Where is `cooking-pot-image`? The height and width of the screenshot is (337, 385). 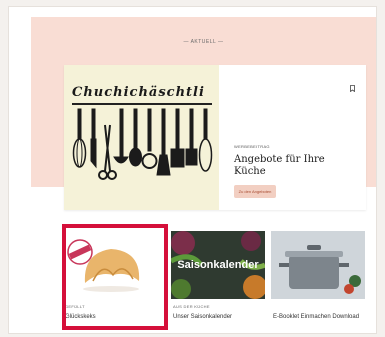 cooking-pot-image is located at coordinates (318, 265).